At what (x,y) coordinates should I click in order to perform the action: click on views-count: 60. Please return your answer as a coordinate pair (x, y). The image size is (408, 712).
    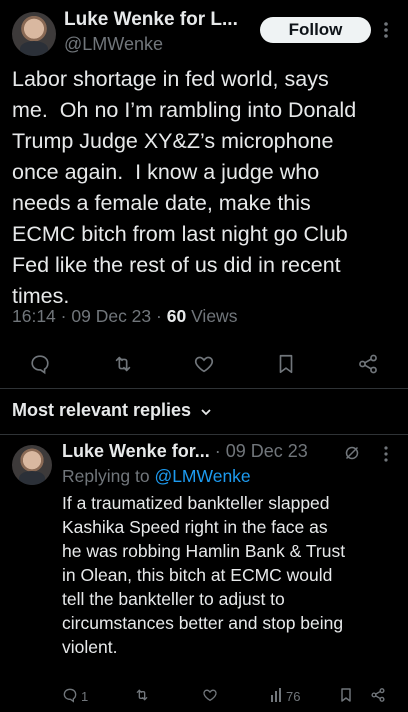
    Looking at the image, I should click on (176, 316).